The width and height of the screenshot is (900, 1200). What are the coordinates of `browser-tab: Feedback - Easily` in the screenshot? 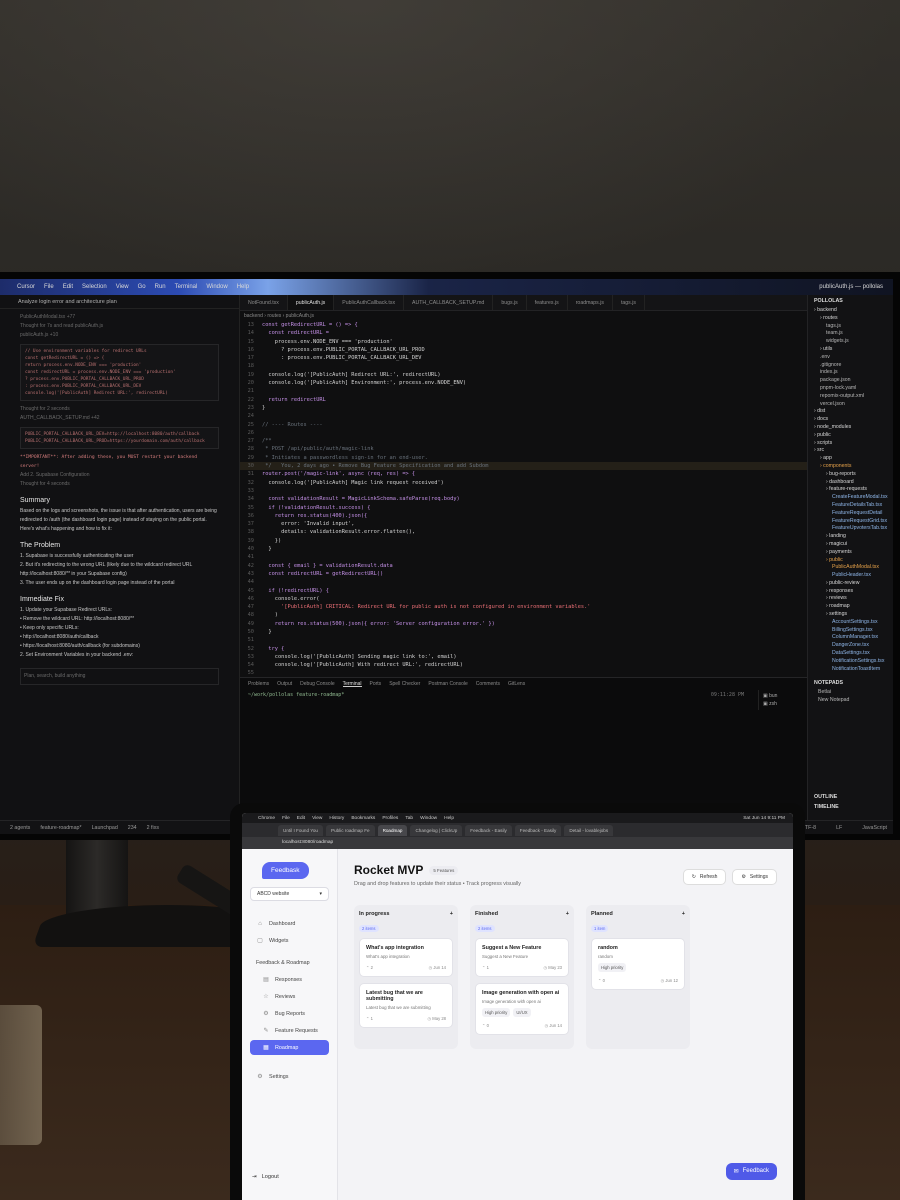 It's located at (538, 830).